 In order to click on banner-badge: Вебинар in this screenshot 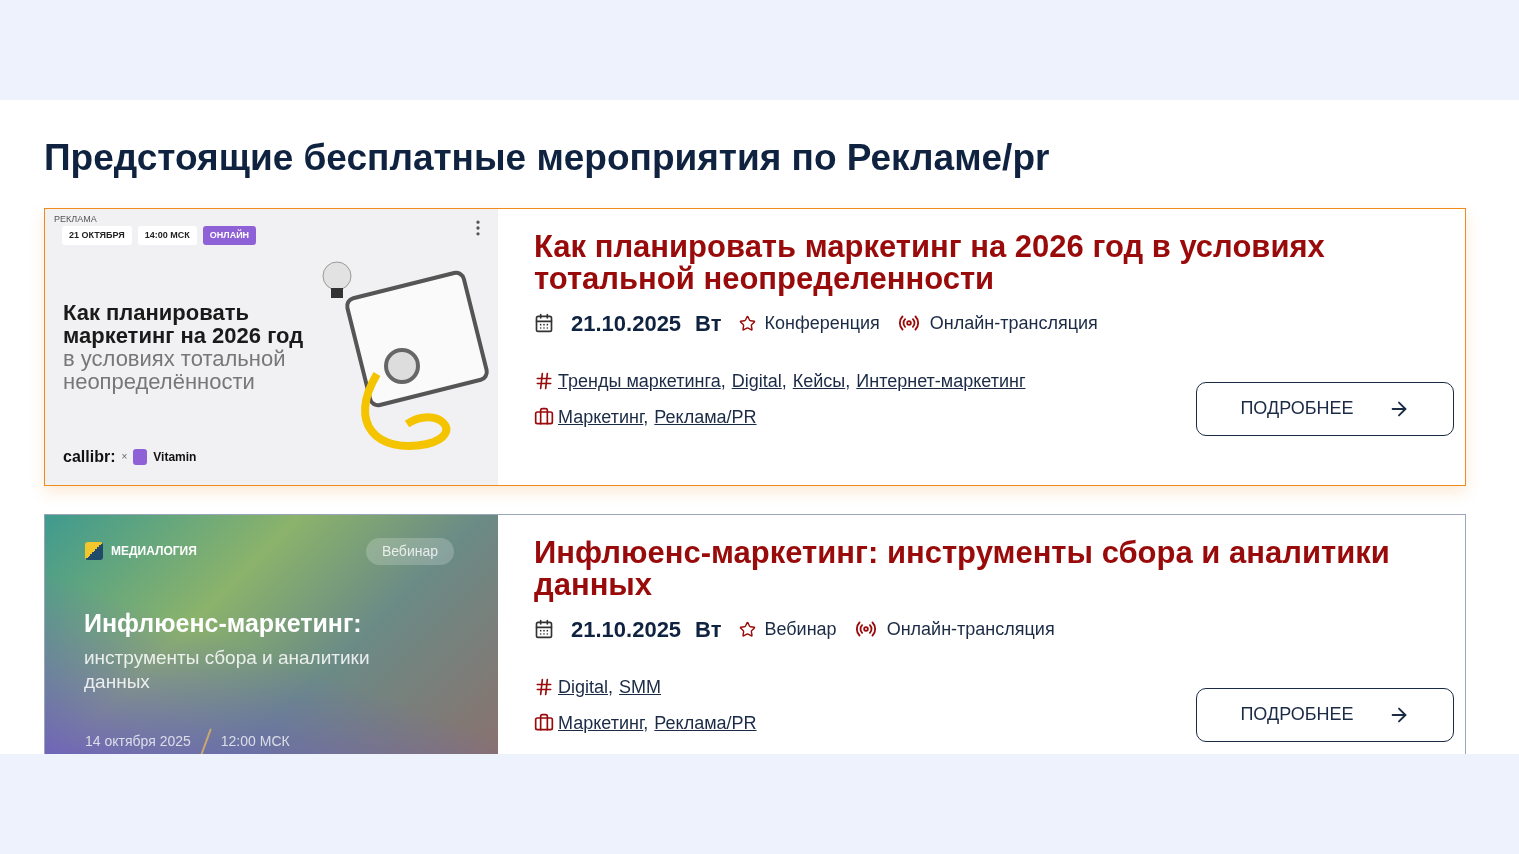, I will do `click(409, 551)`.